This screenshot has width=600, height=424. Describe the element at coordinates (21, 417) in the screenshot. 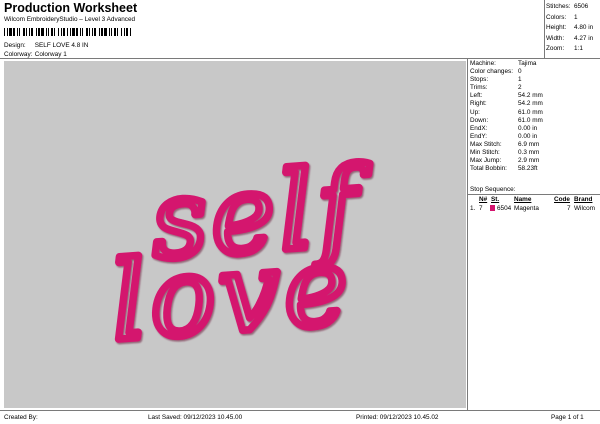

I see `created-by: Created By:` at that location.